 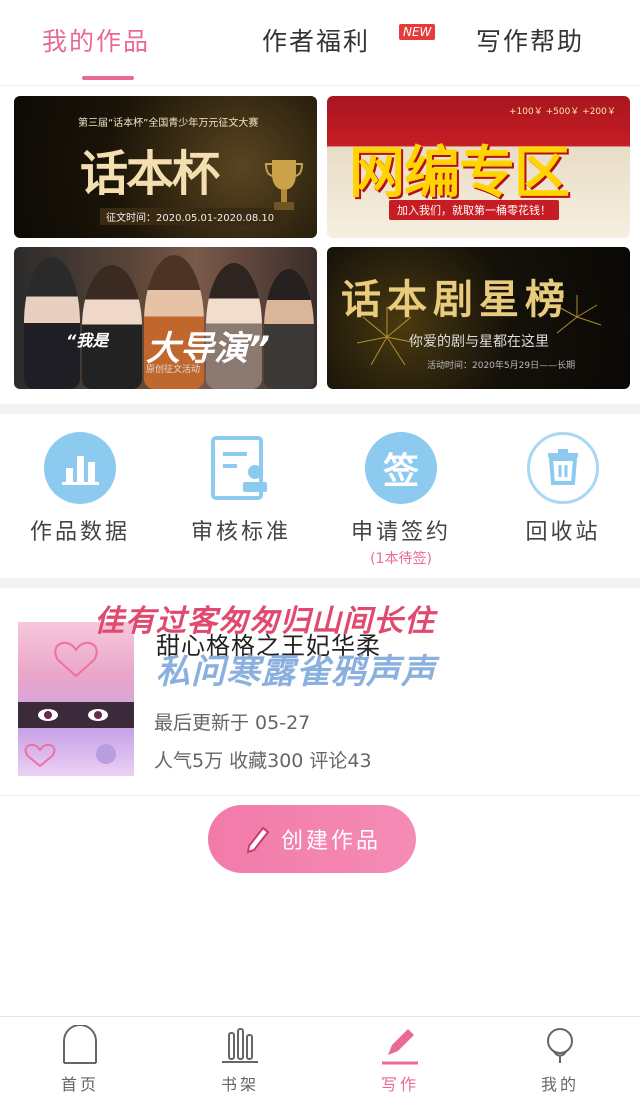 I want to click on pending-sign-count: (1本待签), so click(x=401, y=559).